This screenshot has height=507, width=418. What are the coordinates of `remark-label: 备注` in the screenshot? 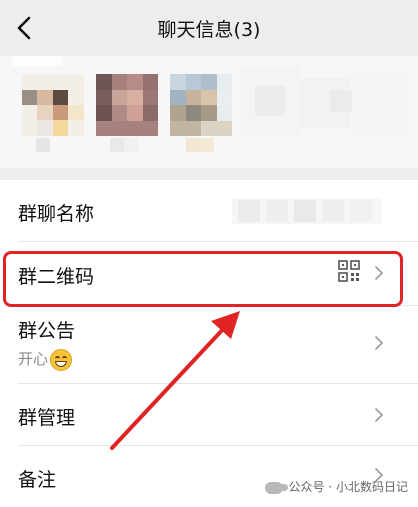 It's located at (37, 480).